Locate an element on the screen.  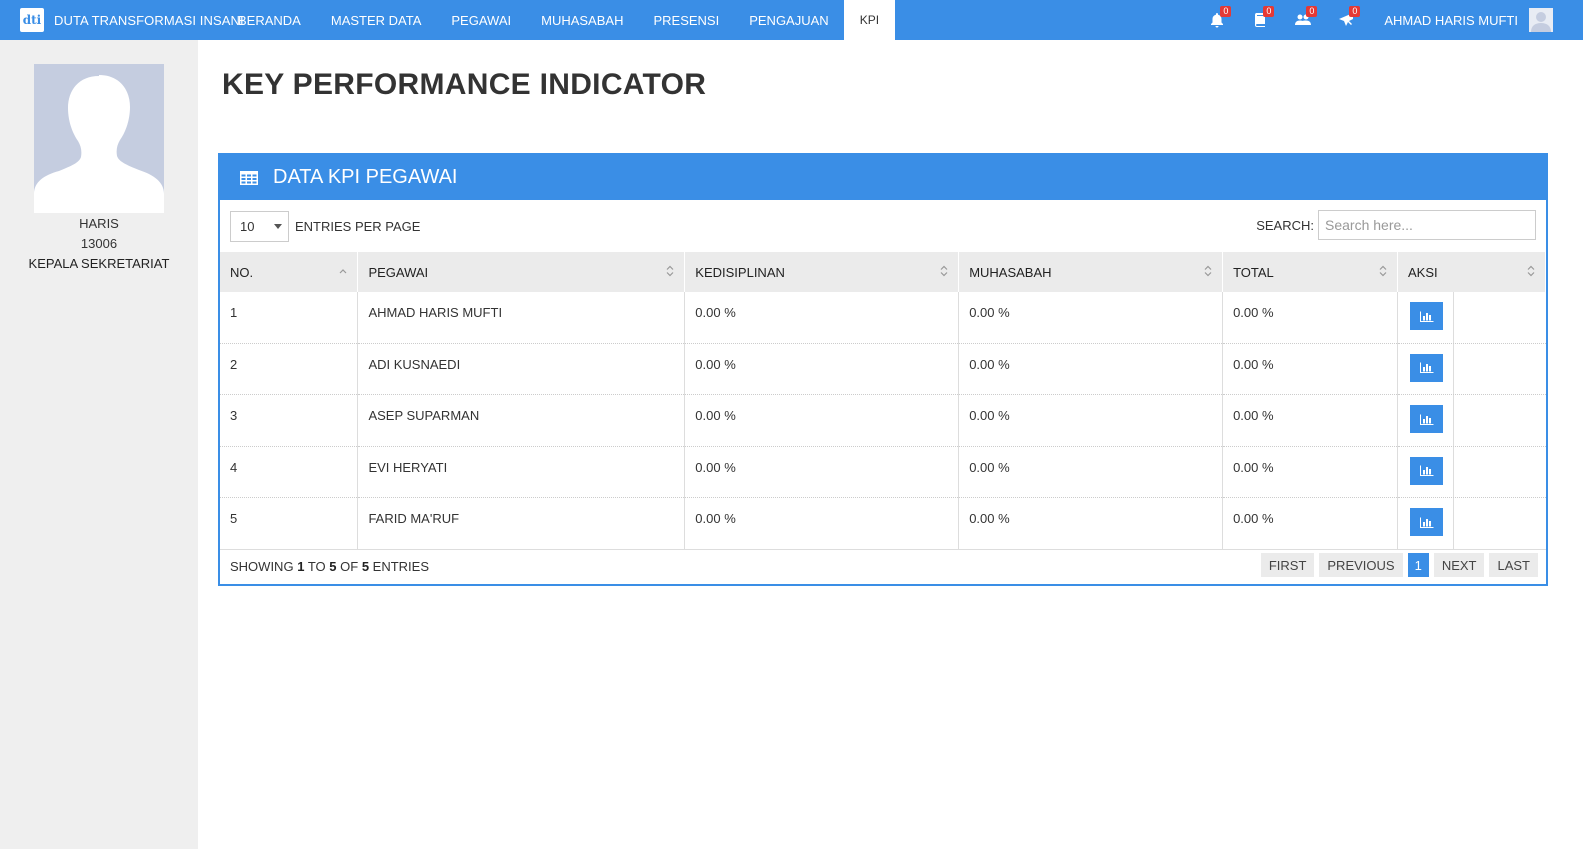
entries-per-page-select: 10 is located at coordinates (259, 226).